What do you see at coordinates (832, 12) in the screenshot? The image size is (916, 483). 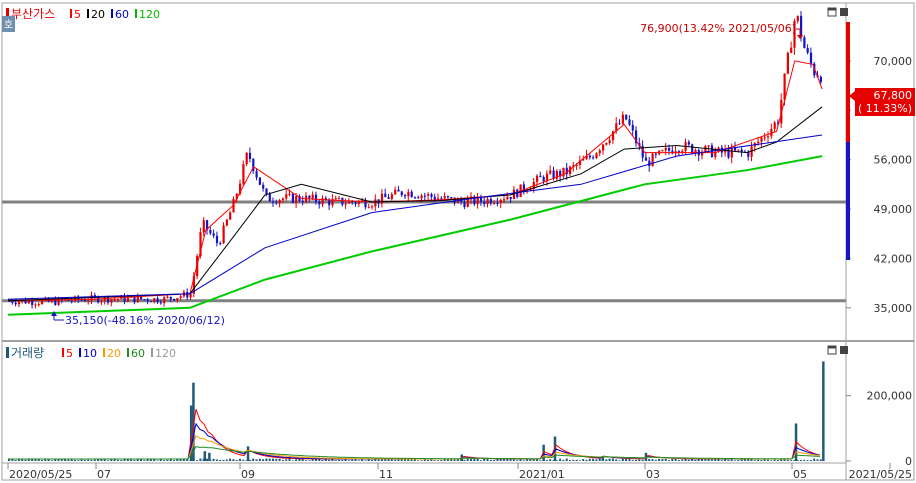 I see `price-pane-maximize-button` at bounding box center [832, 12].